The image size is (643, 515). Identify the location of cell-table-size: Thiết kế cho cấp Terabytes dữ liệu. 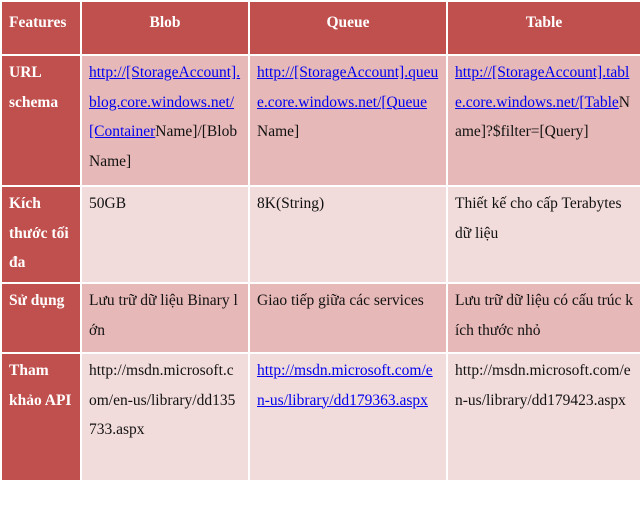
(544, 234).